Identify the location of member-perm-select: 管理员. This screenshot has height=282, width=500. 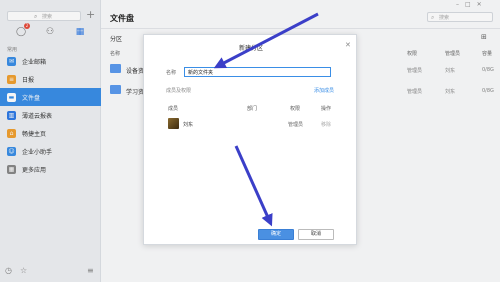
(295, 124).